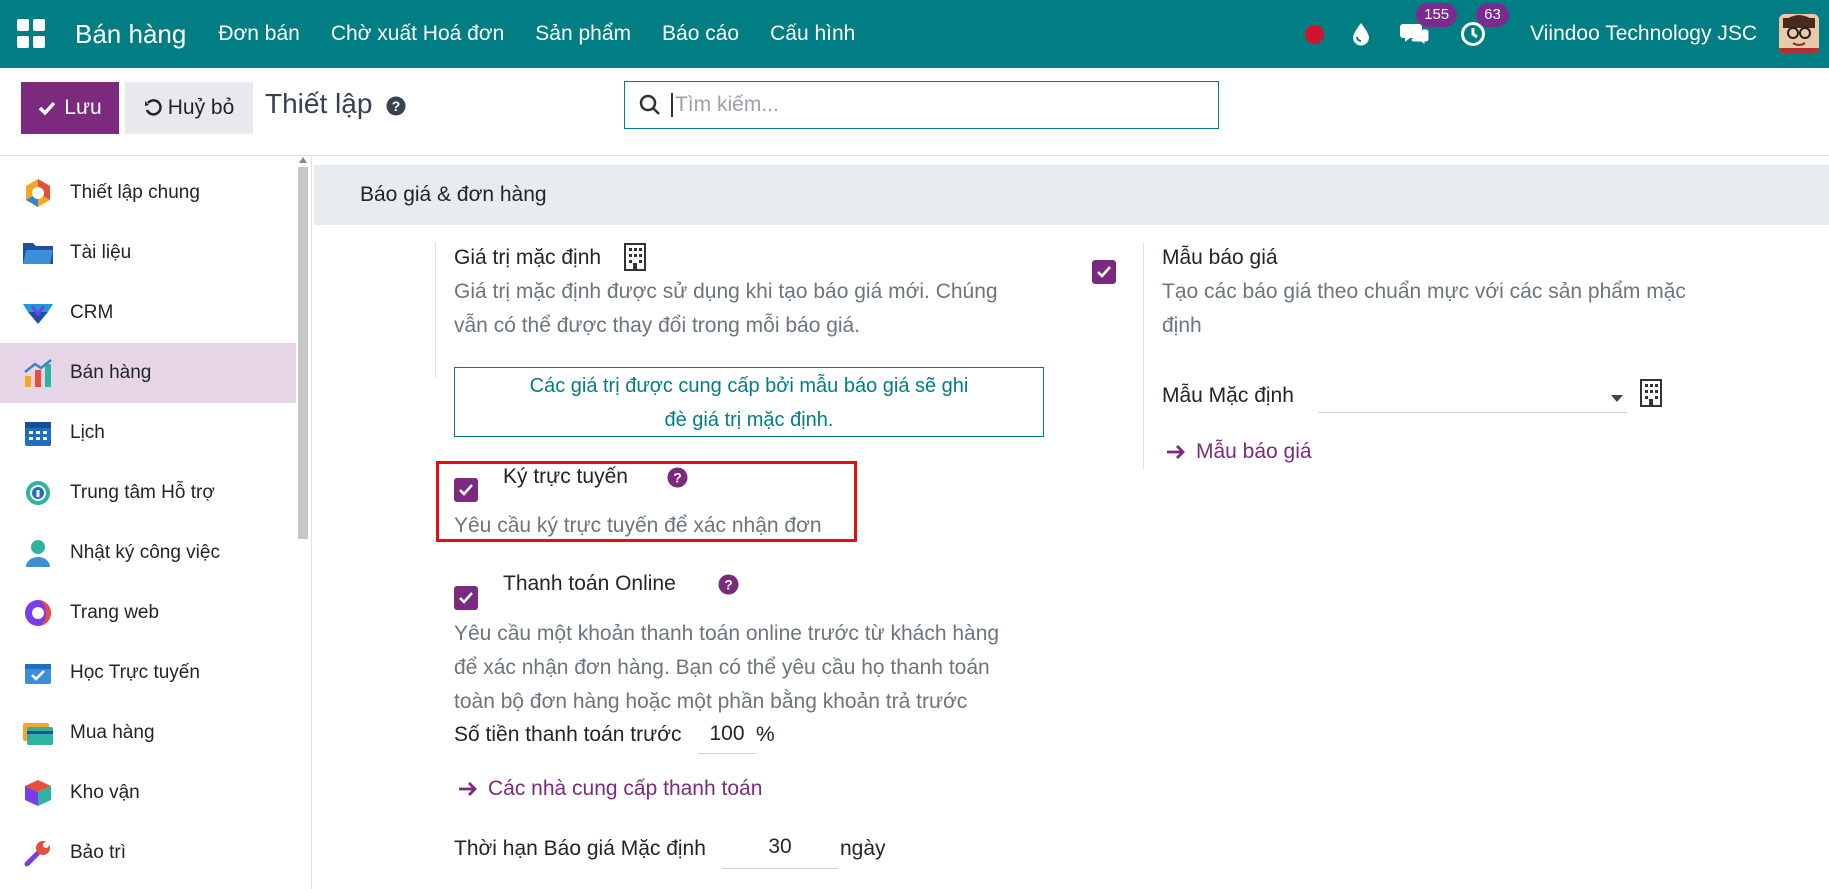  Describe the element at coordinates (1361, 34) in the screenshot. I see `droplet-icon` at that location.